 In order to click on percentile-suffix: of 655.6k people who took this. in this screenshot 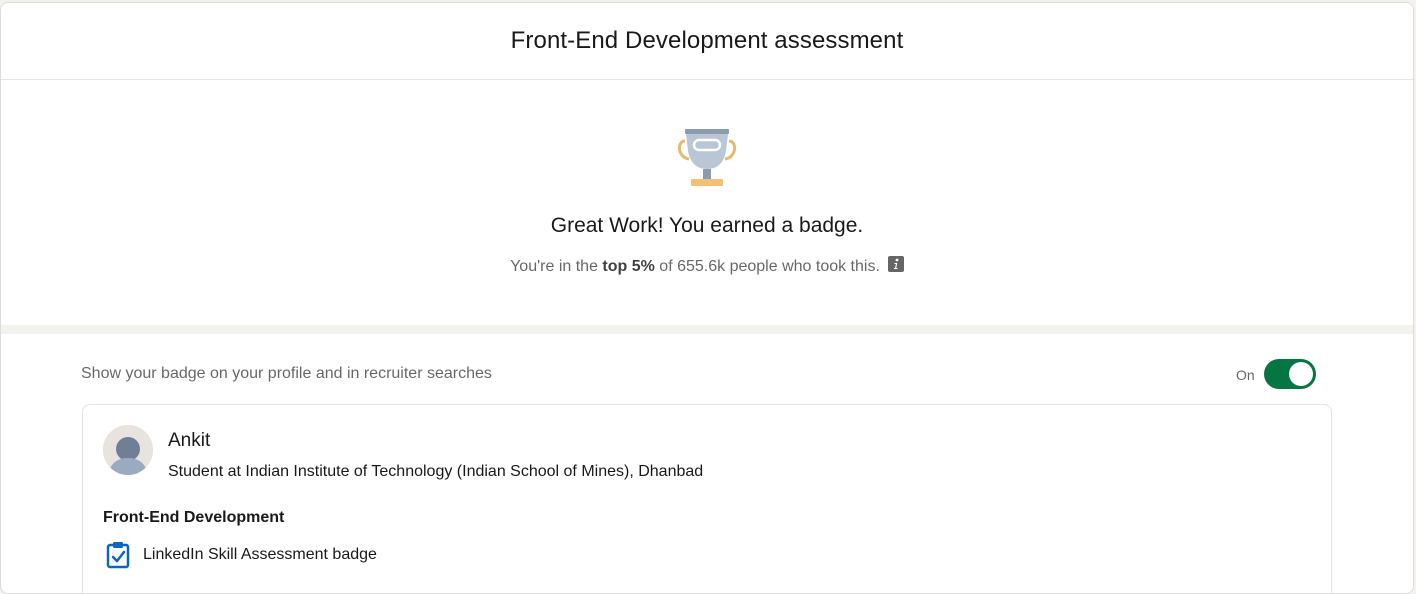, I will do `click(767, 266)`.